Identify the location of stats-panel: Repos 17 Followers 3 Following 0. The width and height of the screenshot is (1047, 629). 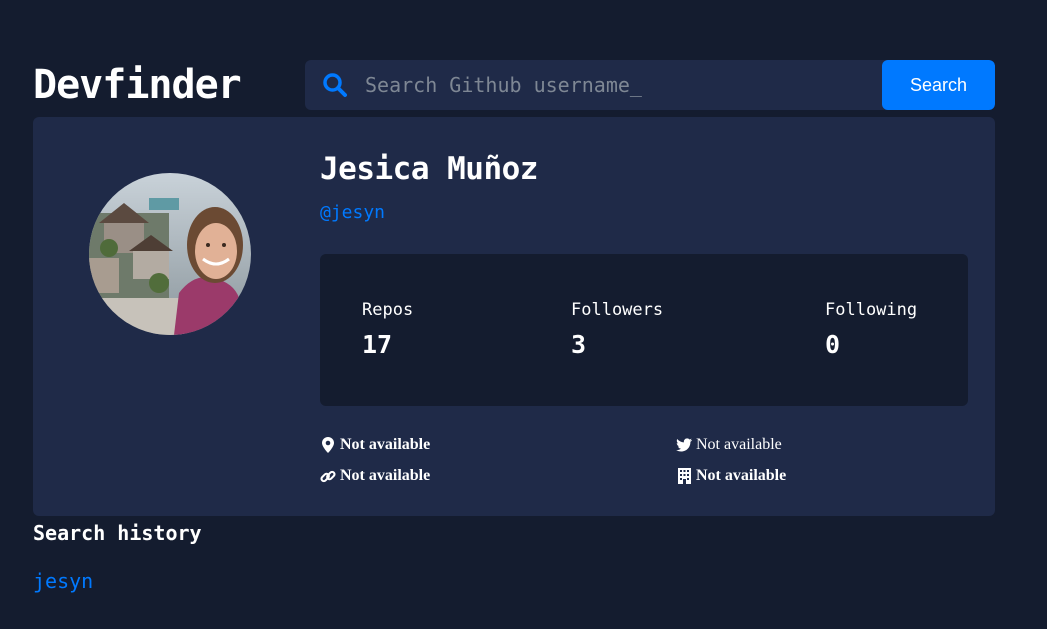
(644, 330).